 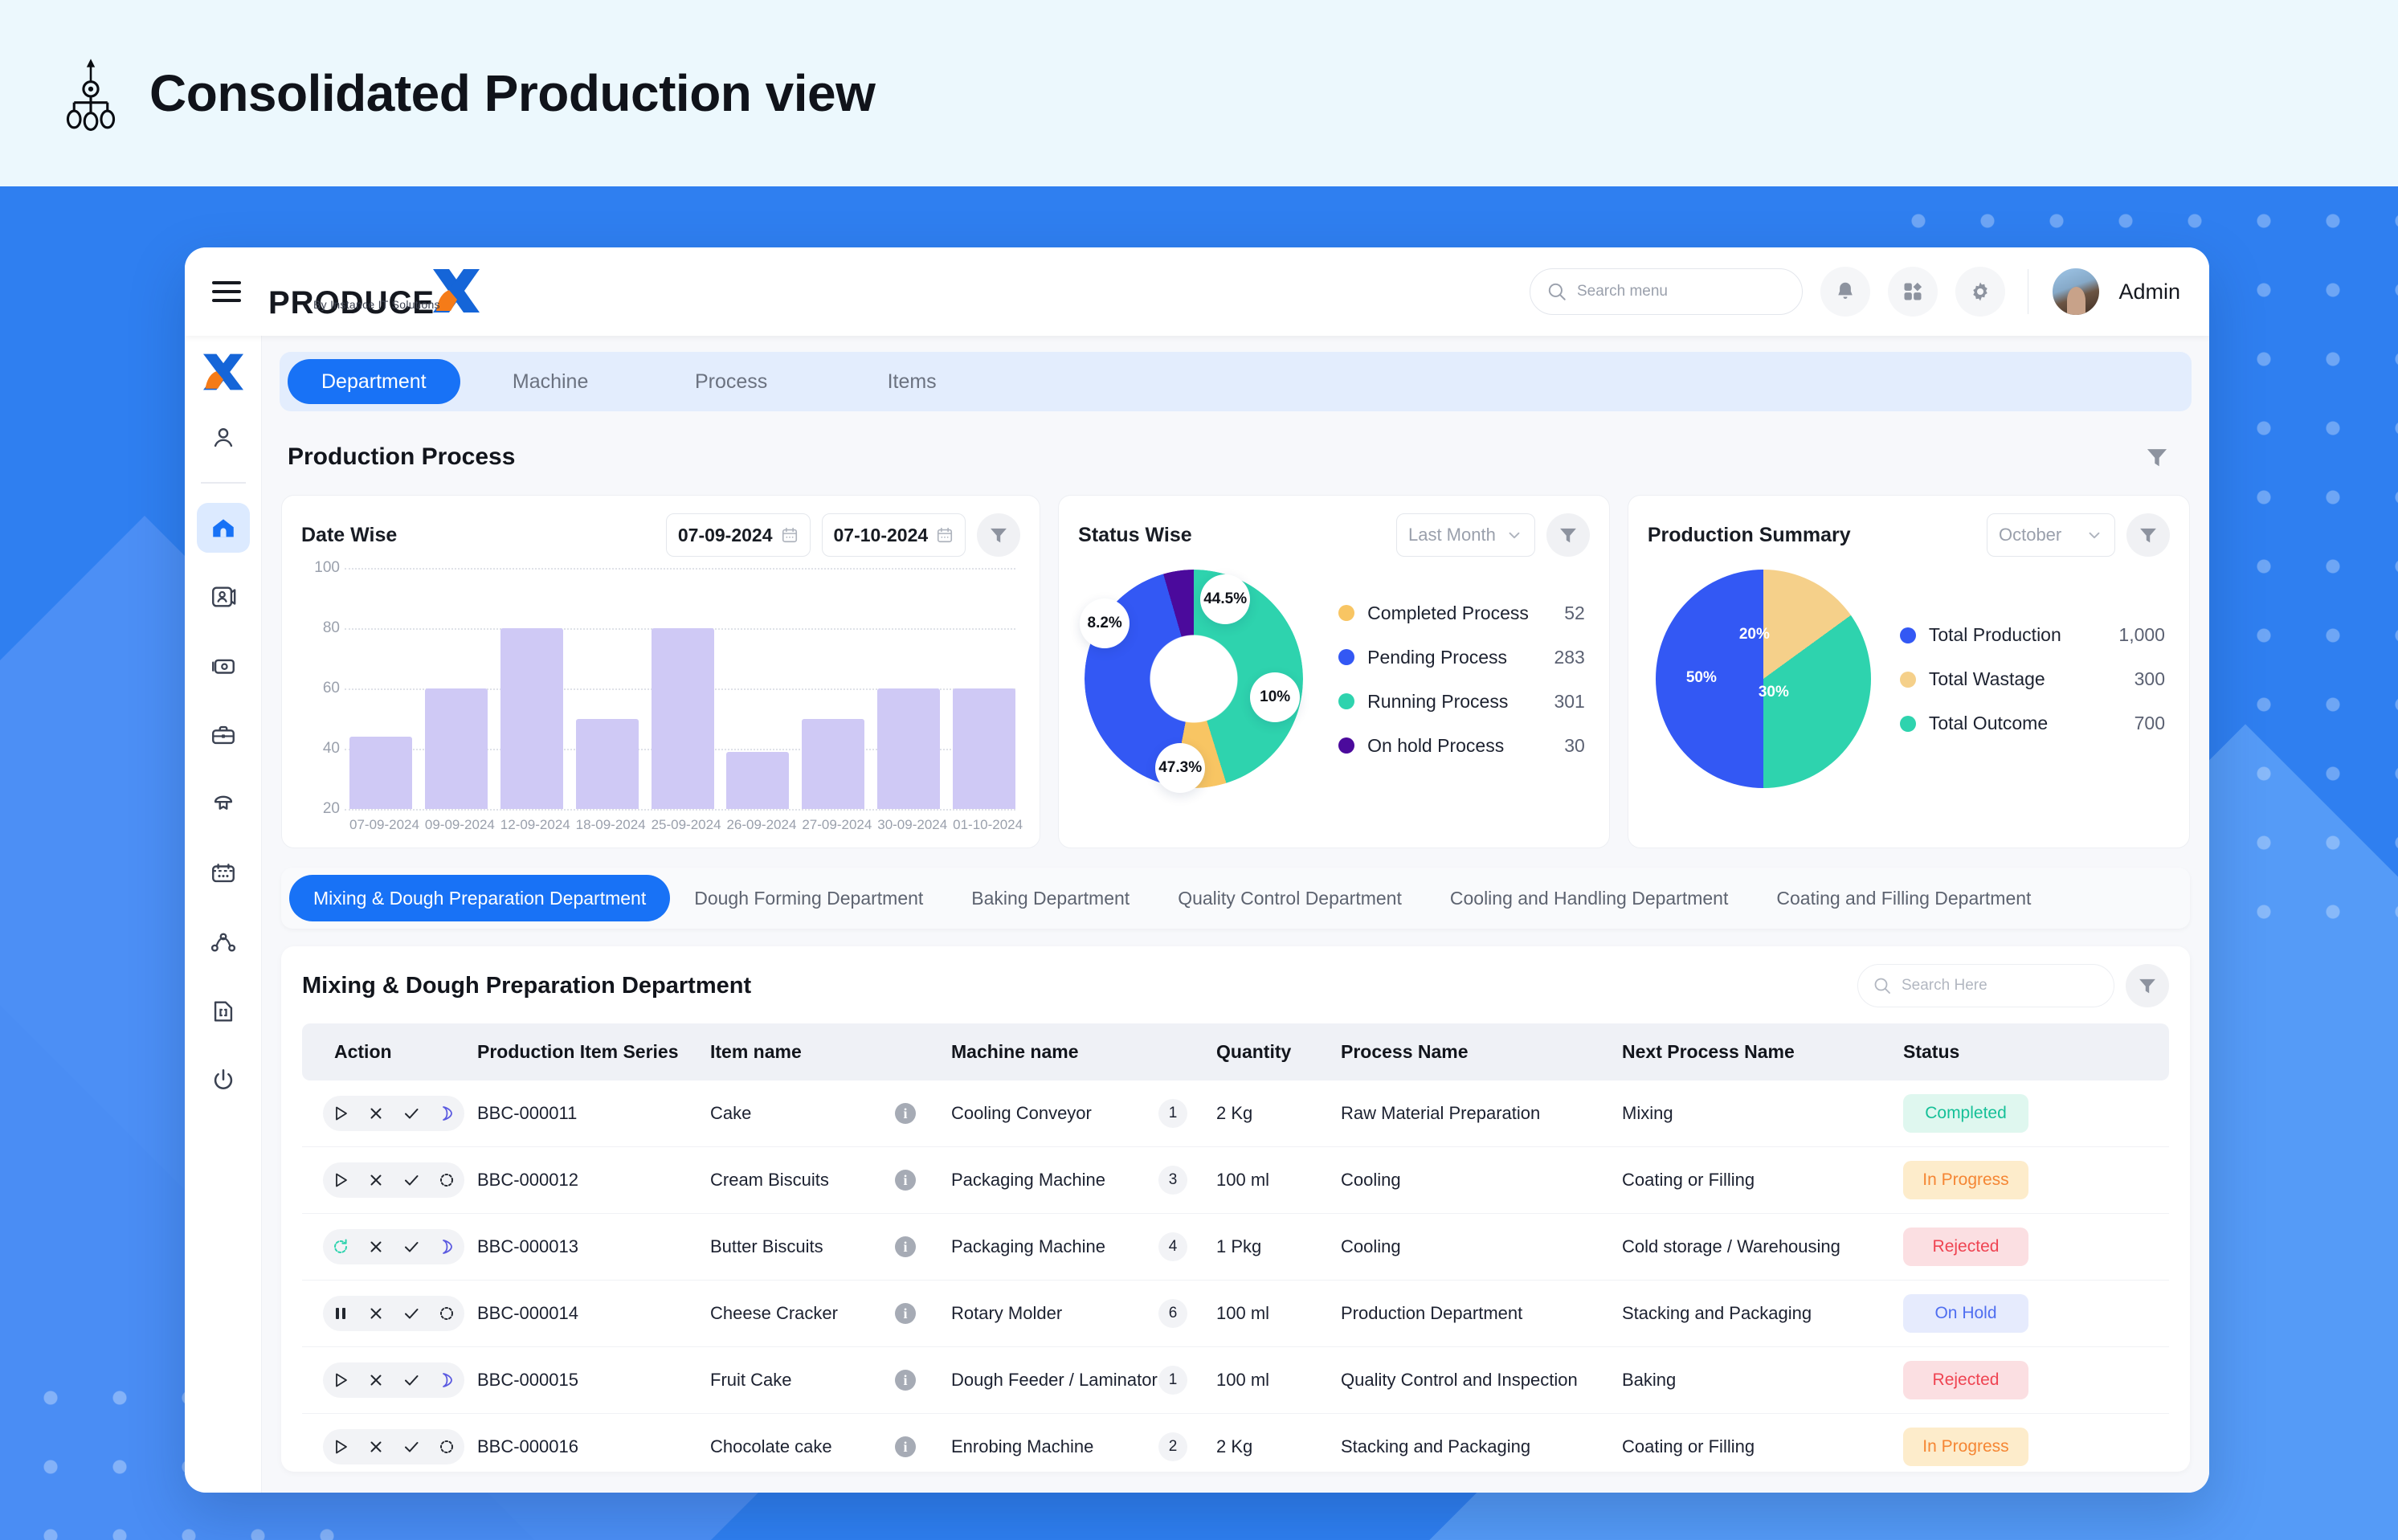 I want to click on legend-item: Running Process 301, so click(x=1461, y=702).